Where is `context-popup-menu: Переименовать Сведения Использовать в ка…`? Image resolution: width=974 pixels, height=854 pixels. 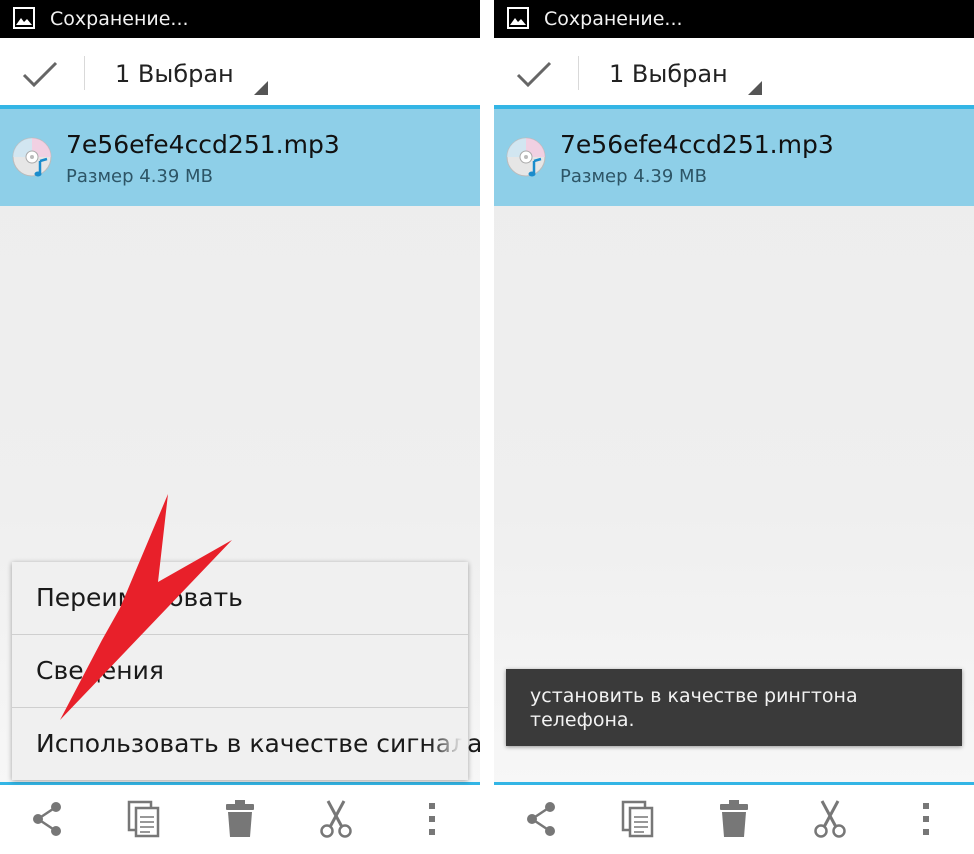 context-popup-menu: Переименовать Сведения Использовать в ка… is located at coordinates (246, 671).